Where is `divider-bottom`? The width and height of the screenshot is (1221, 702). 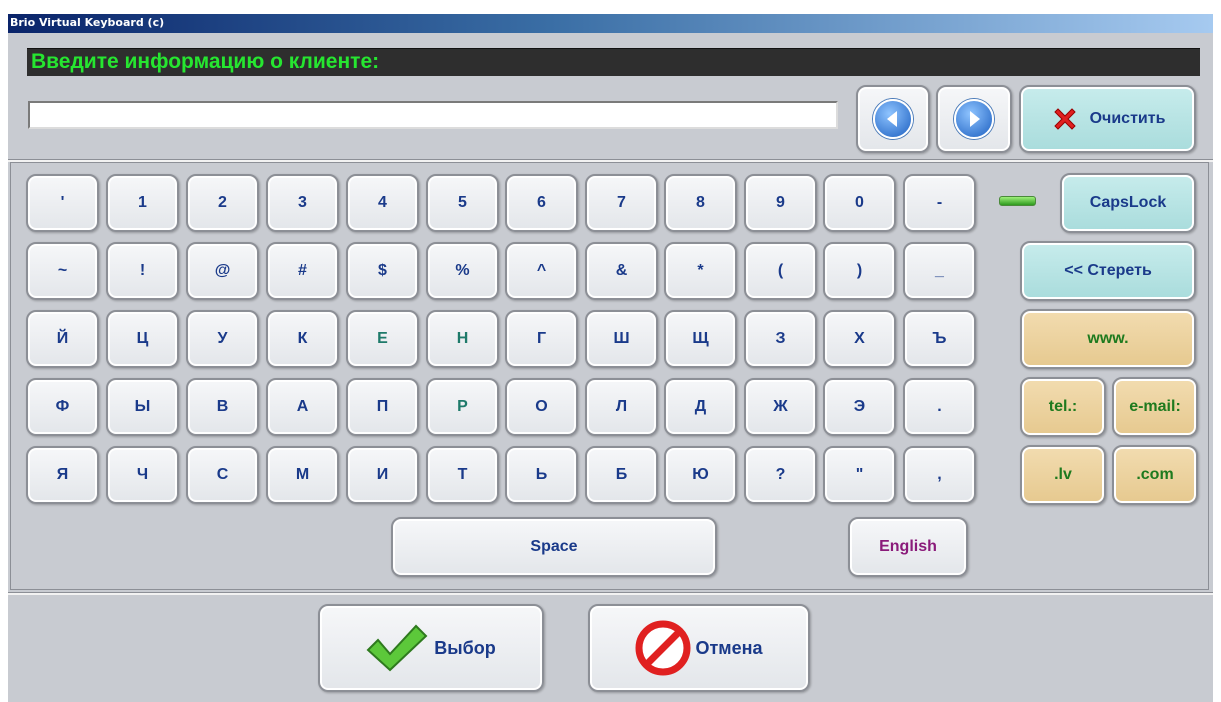
divider-bottom is located at coordinates (610, 593).